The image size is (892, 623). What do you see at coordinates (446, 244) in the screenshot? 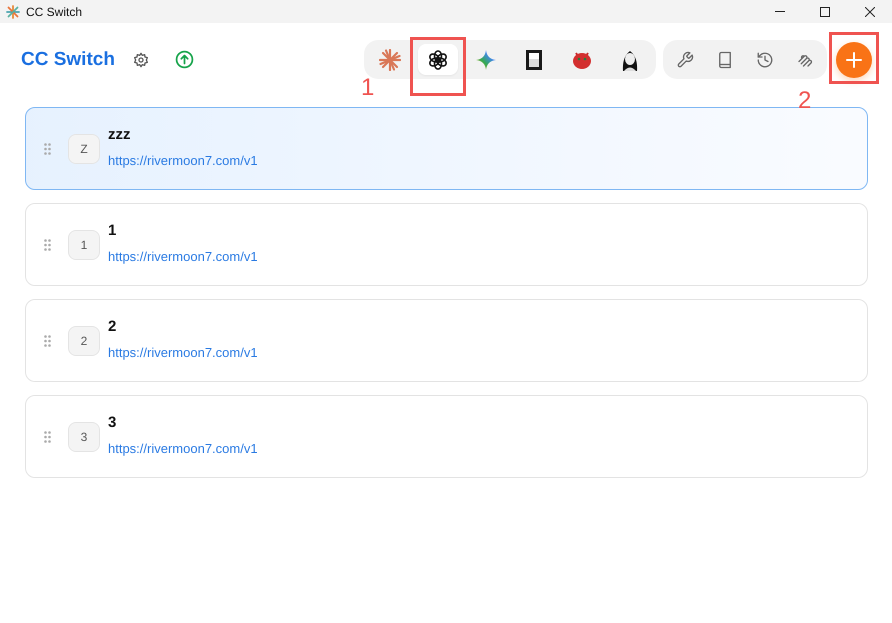
I see `provider-card: 1 1 https://rivermoon7.com/v1` at bounding box center [446, 244].